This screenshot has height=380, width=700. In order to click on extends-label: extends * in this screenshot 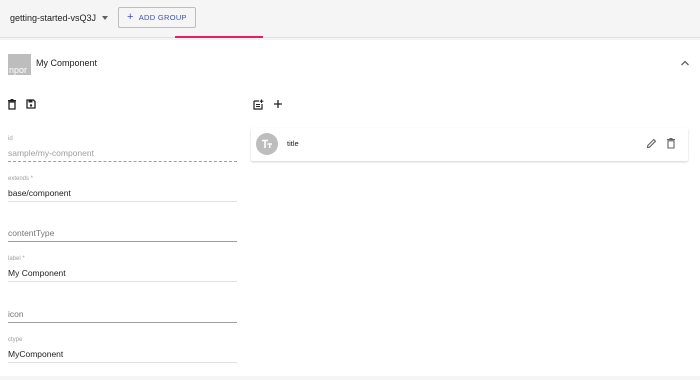, I will do `click(21, 179)`.